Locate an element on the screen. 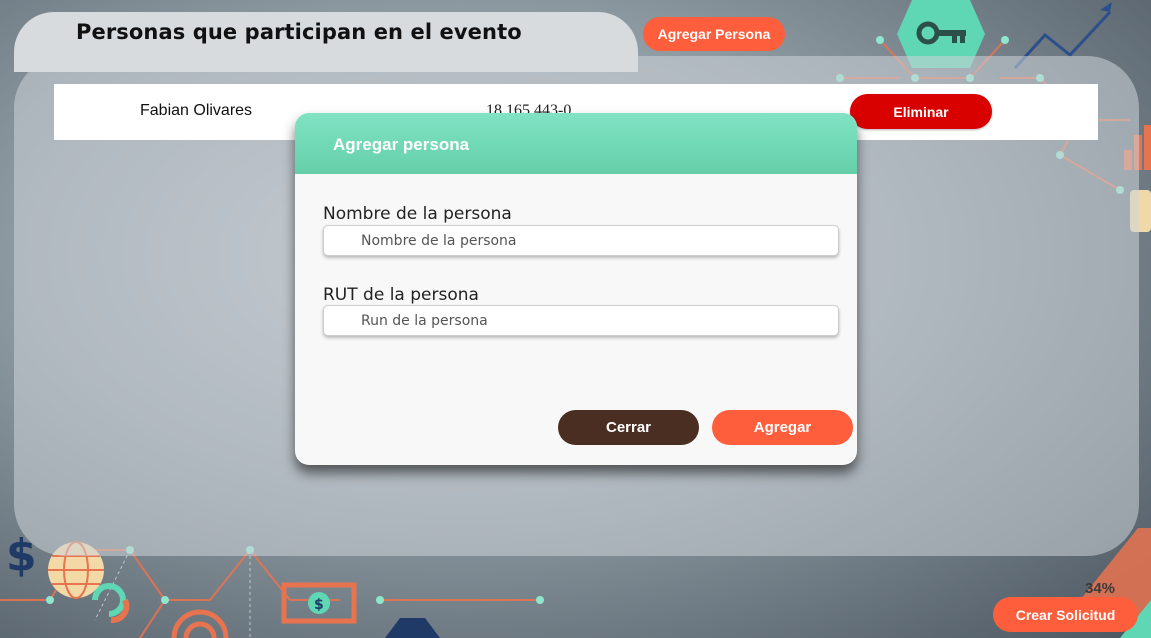  submit-add-button: Agregar is located at coordinates (782, 427).